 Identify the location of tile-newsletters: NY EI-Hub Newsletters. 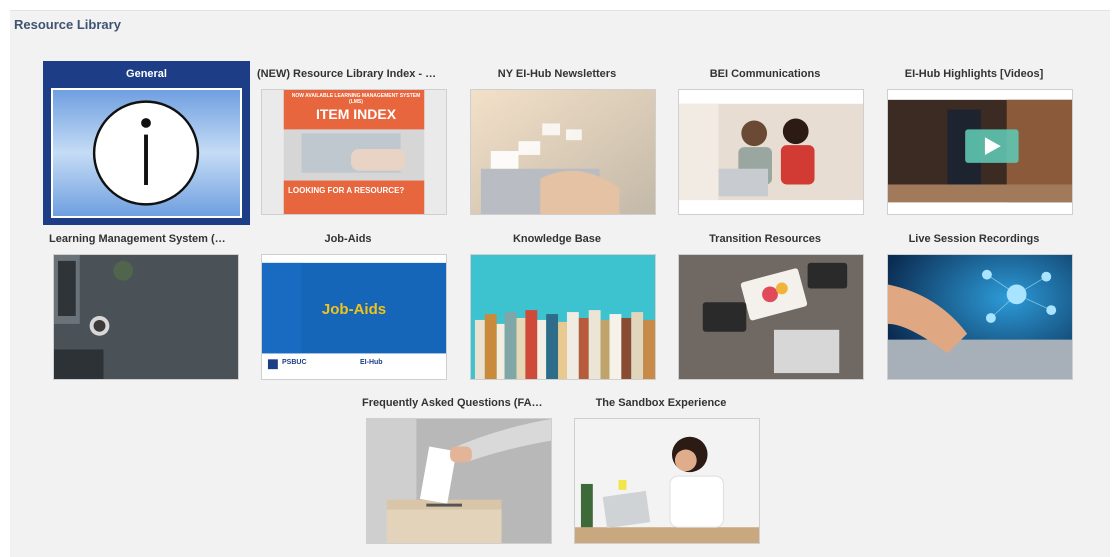
(559, 140).